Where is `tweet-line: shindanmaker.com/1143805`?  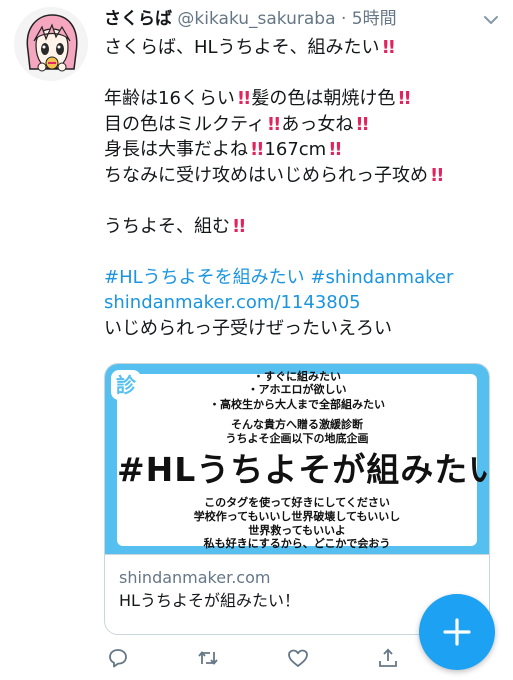
tweet-line: shindanmaker.com/1143805 is located at coordinates (304, 303).